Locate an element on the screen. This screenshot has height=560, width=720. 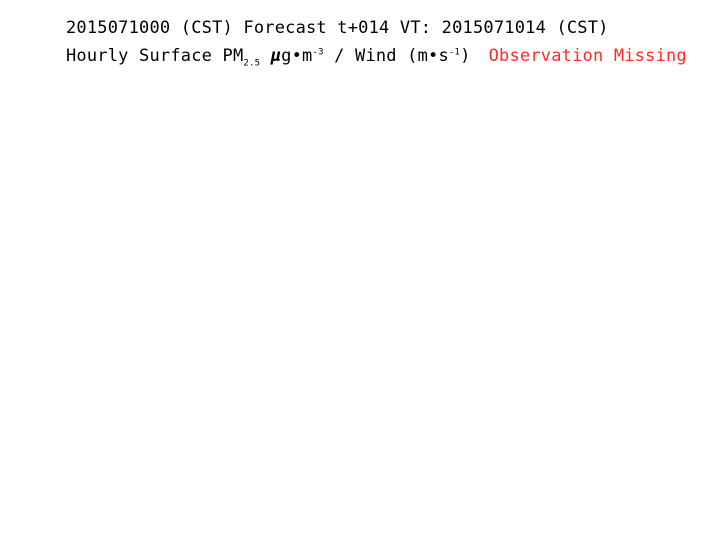
unit-exponent: -3 is located at coordinates (318, 52).